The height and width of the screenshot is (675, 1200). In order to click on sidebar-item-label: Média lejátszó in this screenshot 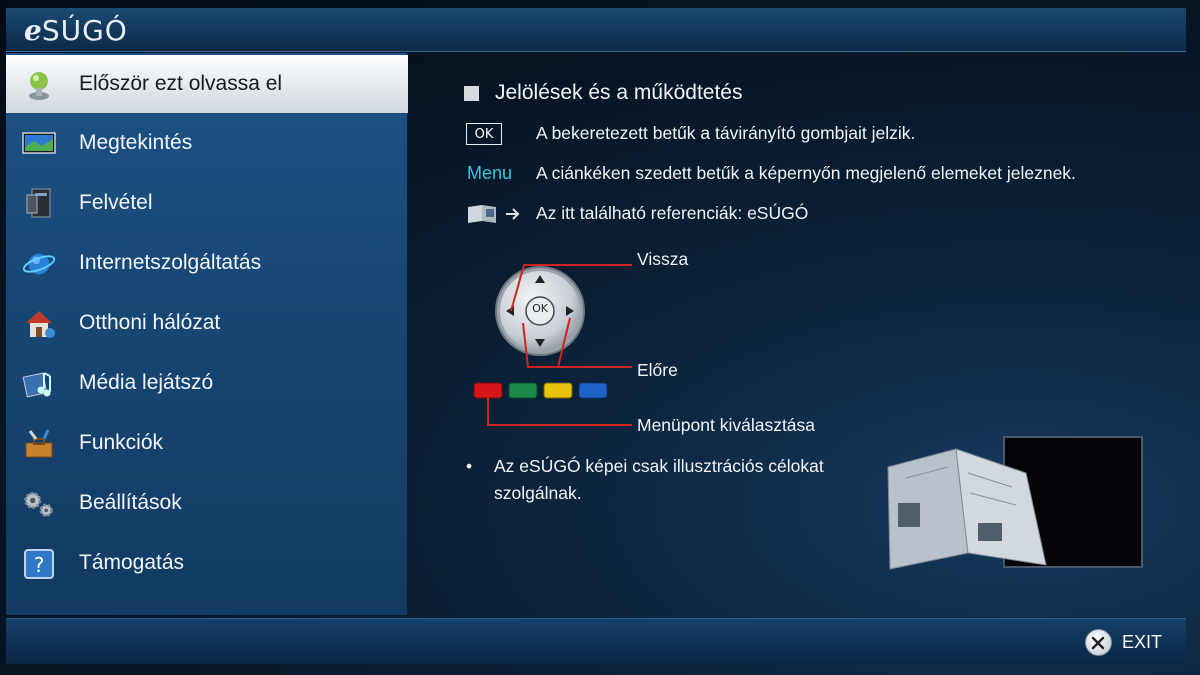, I will do `click(146, 382)`.